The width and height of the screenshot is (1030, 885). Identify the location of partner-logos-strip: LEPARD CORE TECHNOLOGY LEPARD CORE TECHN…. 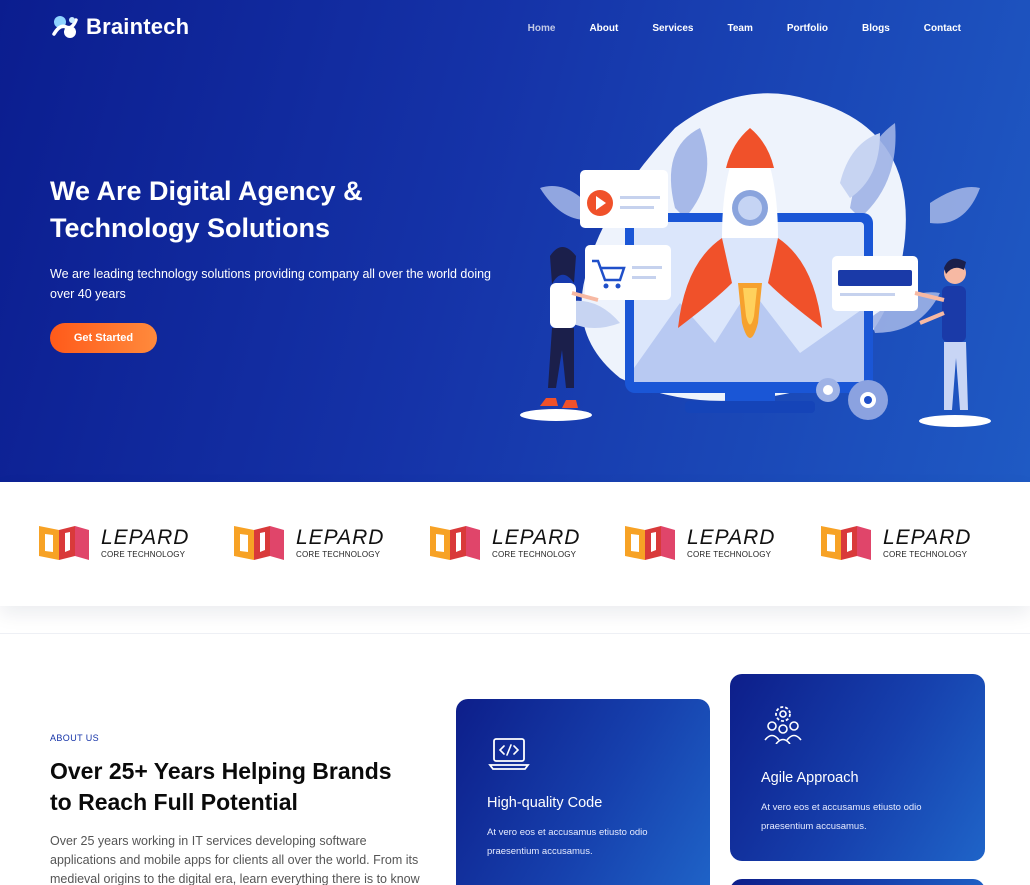
(515, 544).